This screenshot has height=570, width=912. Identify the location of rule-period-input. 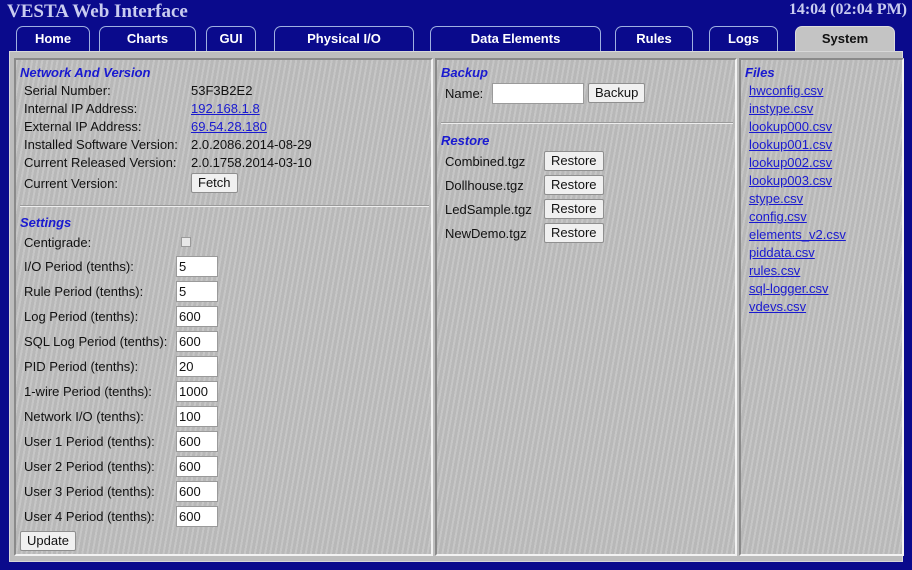
(197, 291).